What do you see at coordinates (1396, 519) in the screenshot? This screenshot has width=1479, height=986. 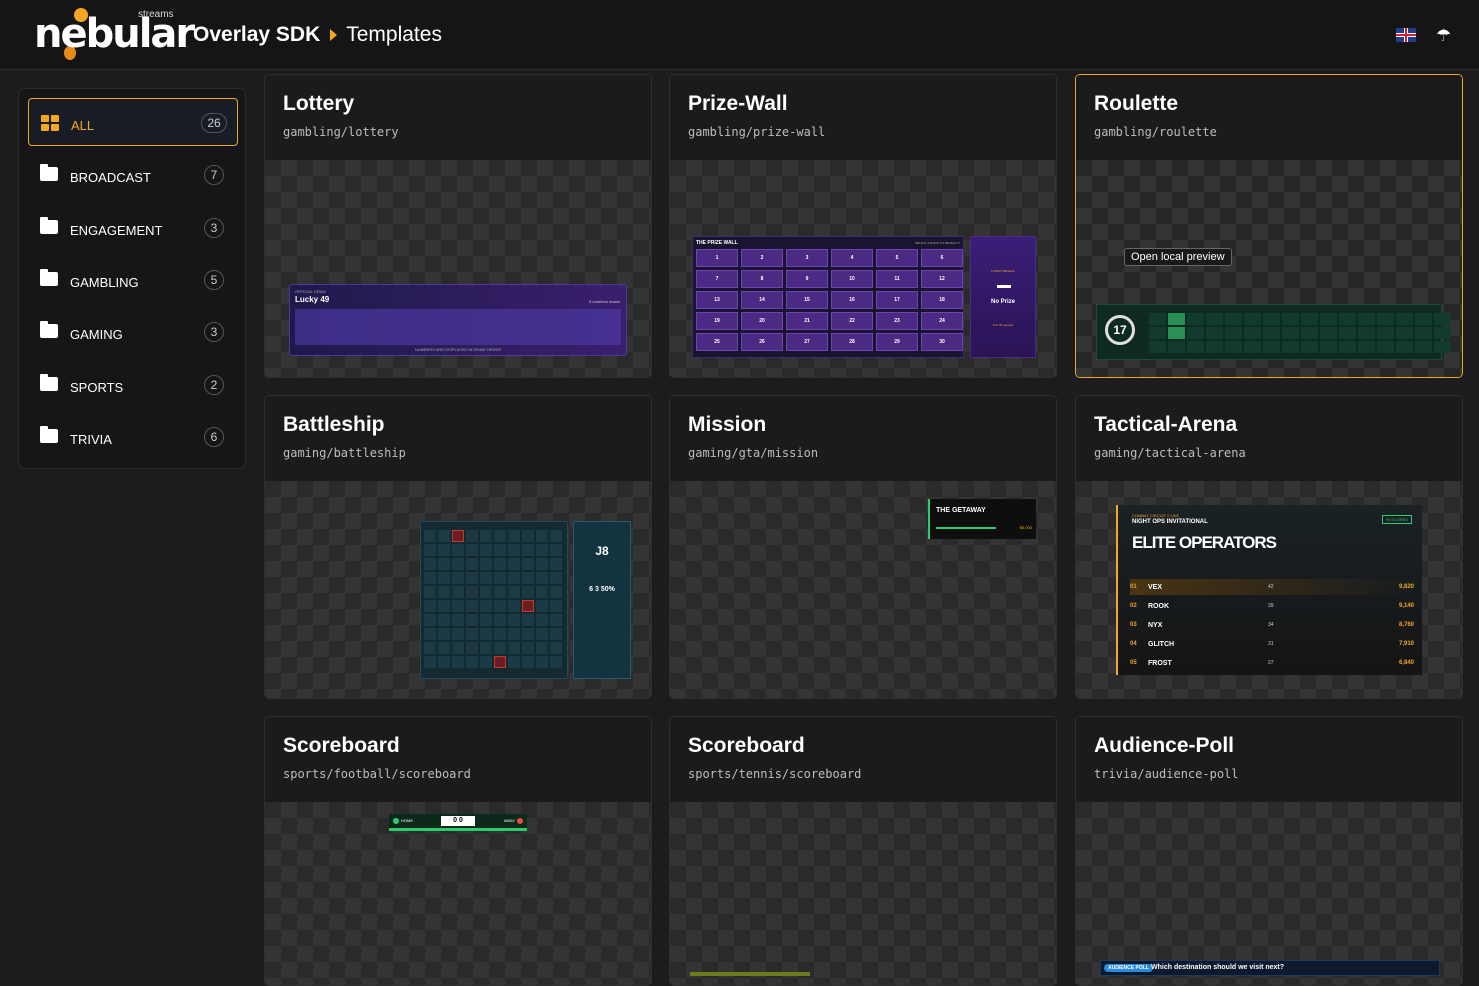 I see `preview-tag: HI-SCORES` at bounding box center [1396, 519].